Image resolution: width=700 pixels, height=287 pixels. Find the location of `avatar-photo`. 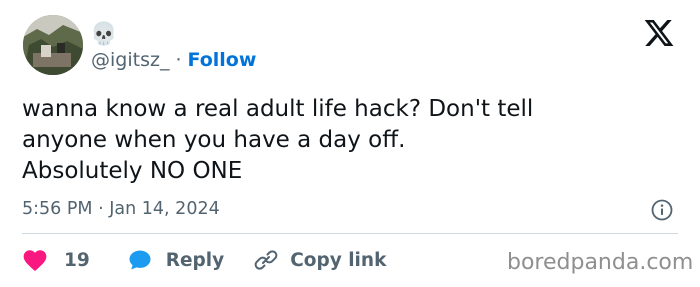

avatar-photo is located at coordinates (53, 45).